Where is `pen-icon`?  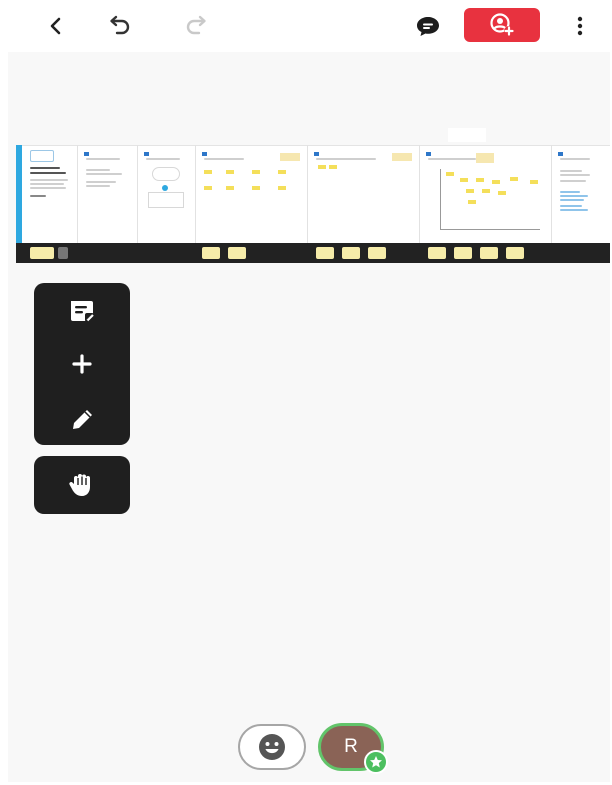
pen-icon is located at coordinates (82, 419).